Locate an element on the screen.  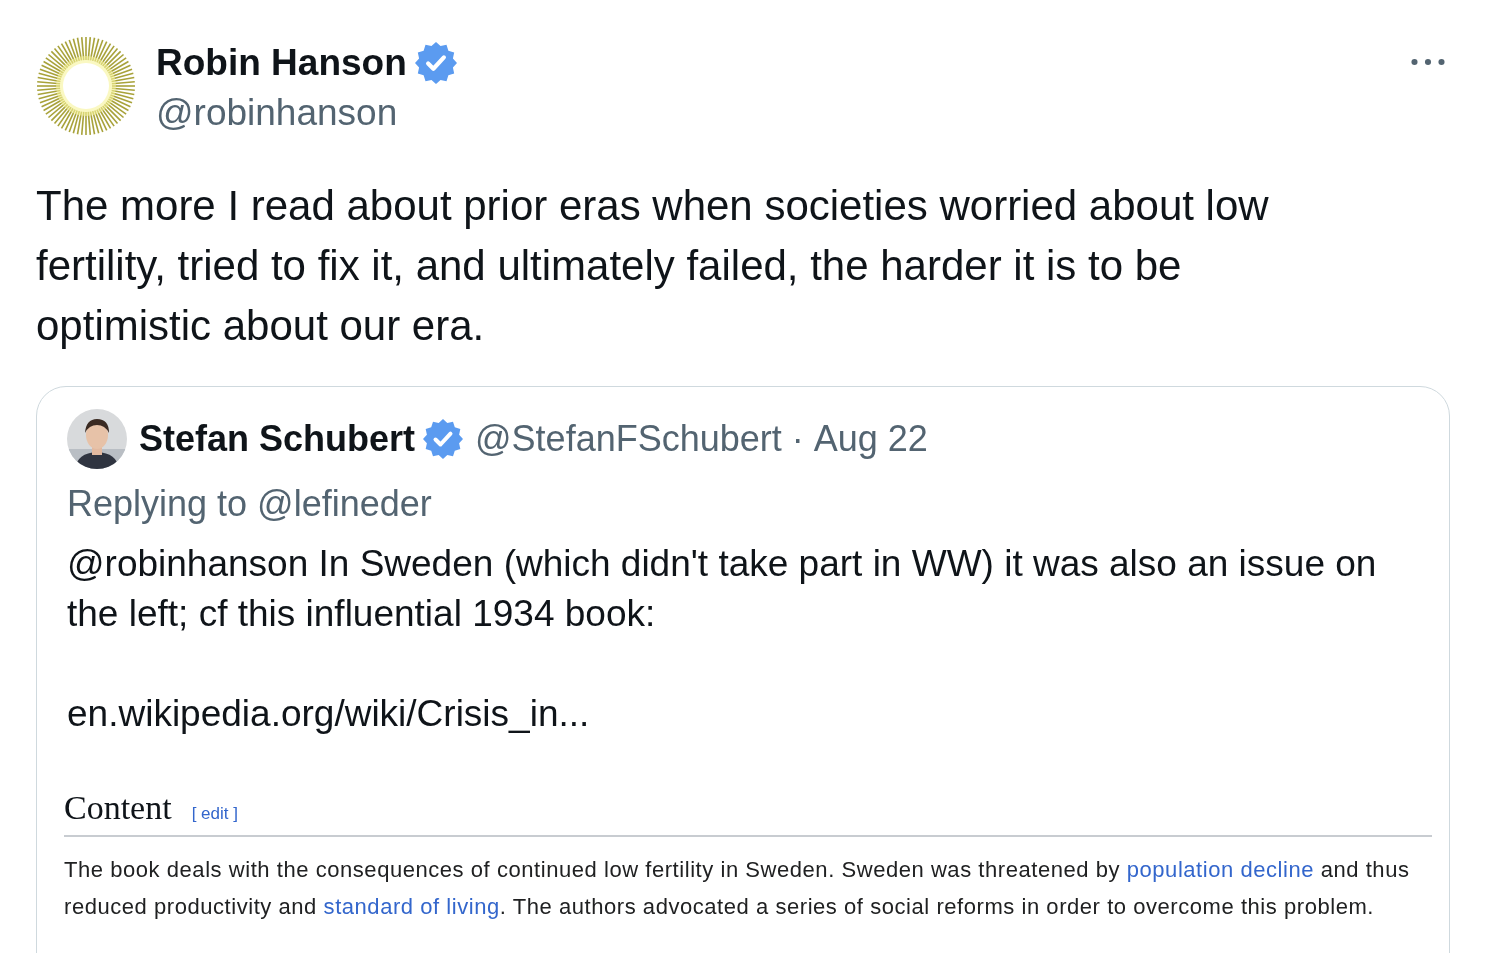
tweet-text: The more I read about prior eras when societies worried about low fertility, tried to fix it, and ultimately failed, the harder it is to be optimistic about our era. is located at coordinates (653, 266).